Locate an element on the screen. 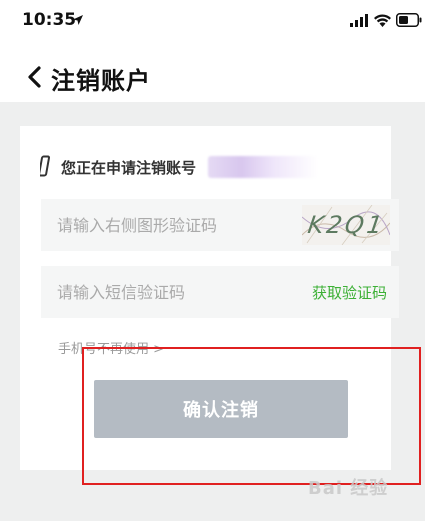 The width and height of the screenshot is (425, 521). chevron-left-icon is located at coordinates (34, 77).